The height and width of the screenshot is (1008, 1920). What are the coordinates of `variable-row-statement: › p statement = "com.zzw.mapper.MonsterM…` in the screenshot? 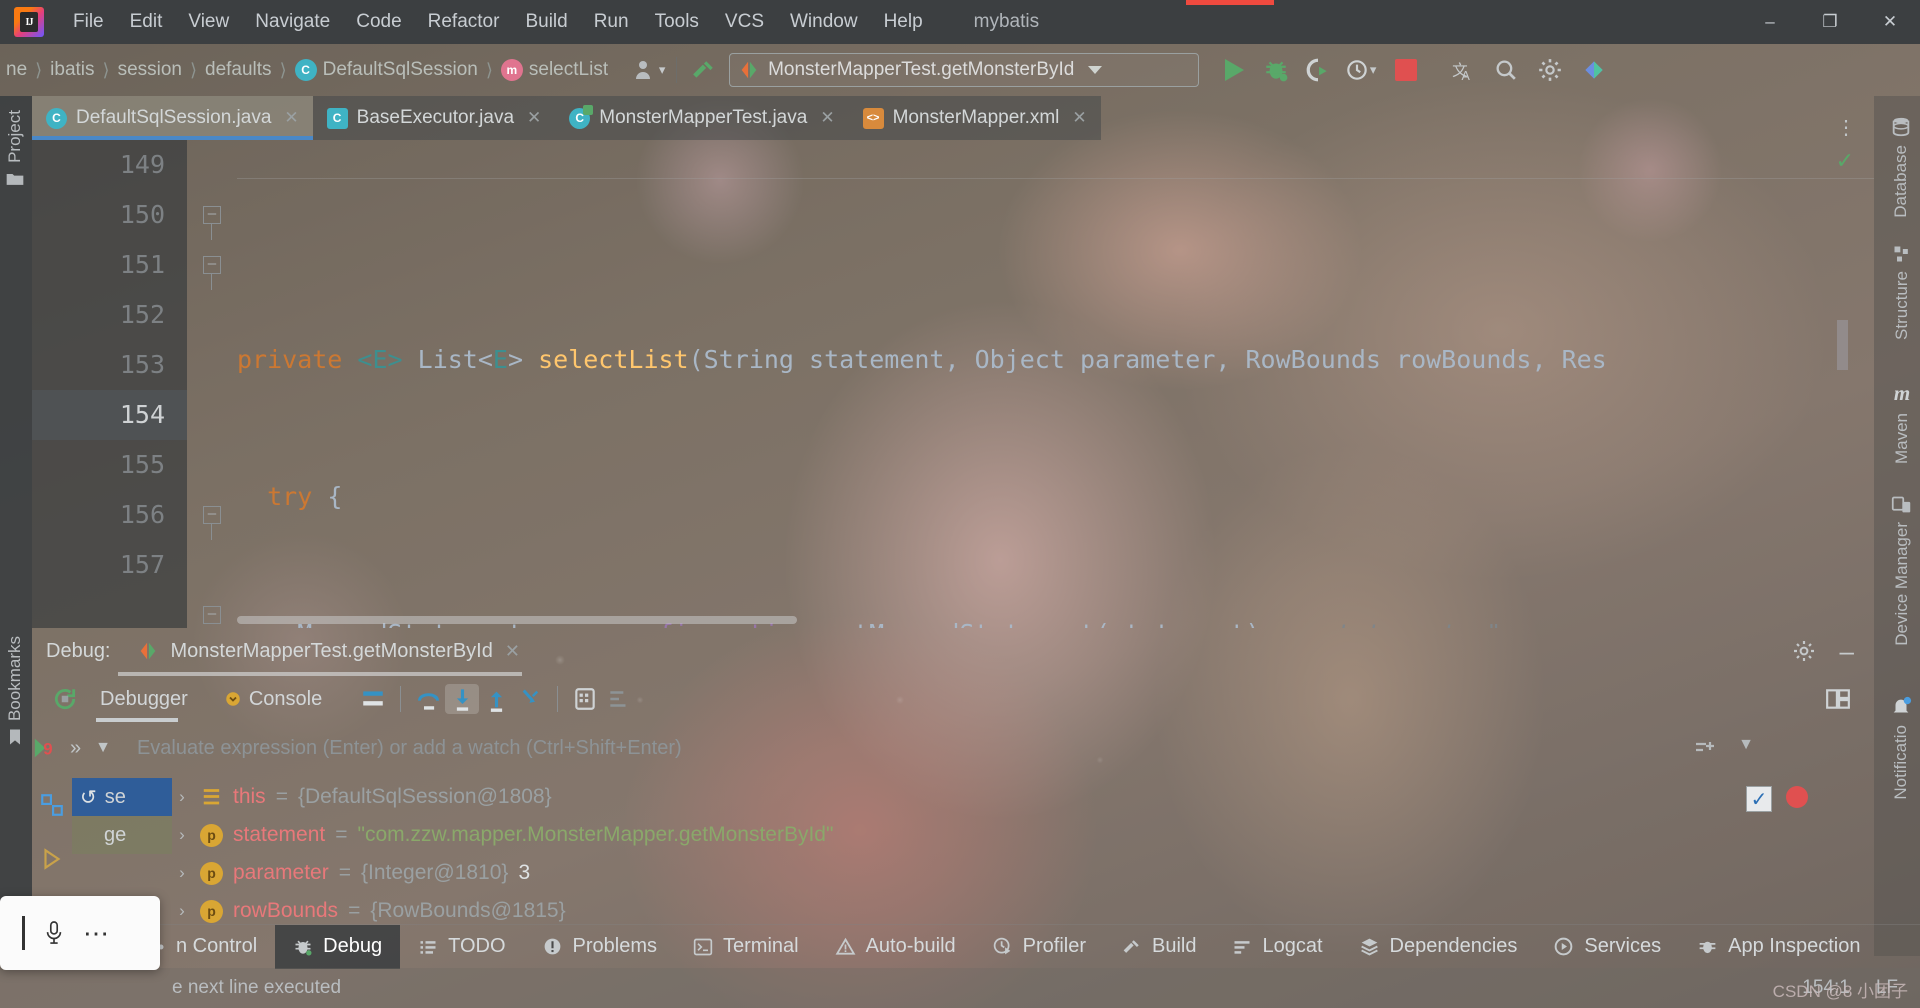 It's located at (954, 835).